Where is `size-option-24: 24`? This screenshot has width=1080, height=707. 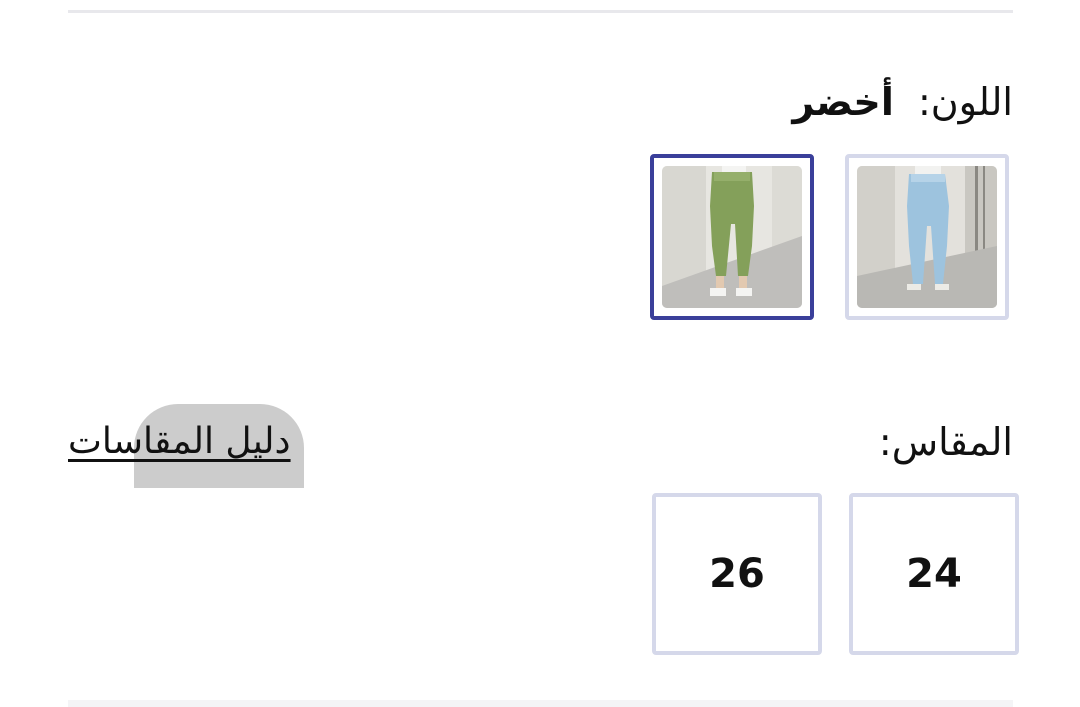
size-option-24: 24 is located at coordinates (934, 574).